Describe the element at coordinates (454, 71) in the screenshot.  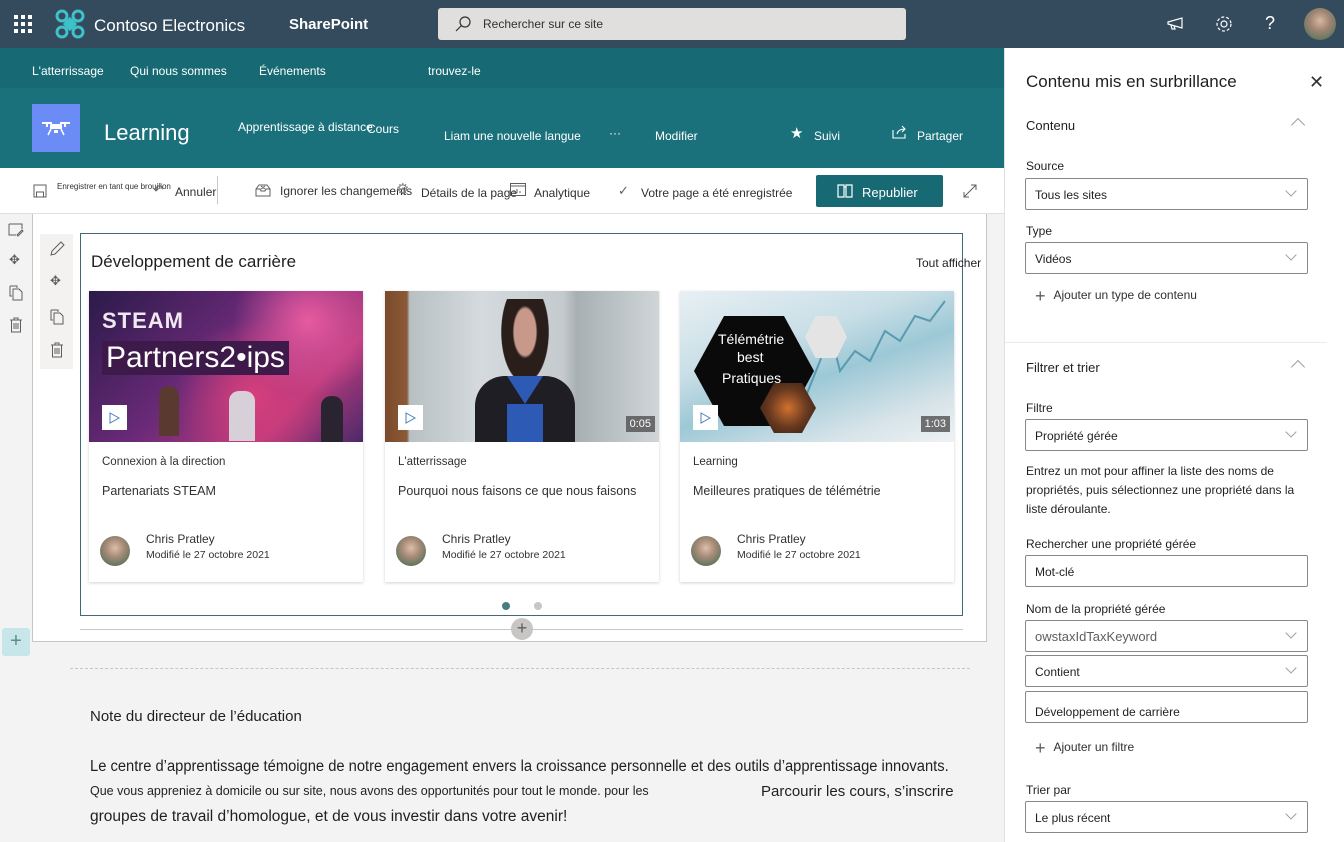
I see `nav-item-find: trouvez-le` at that location.